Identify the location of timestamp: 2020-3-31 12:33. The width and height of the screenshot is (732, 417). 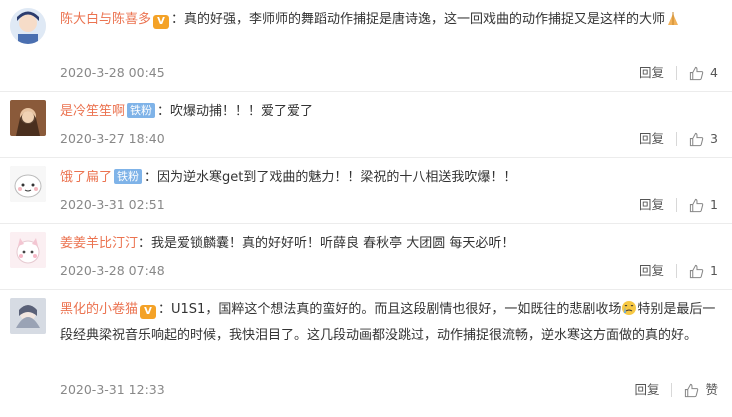
(112, 389).